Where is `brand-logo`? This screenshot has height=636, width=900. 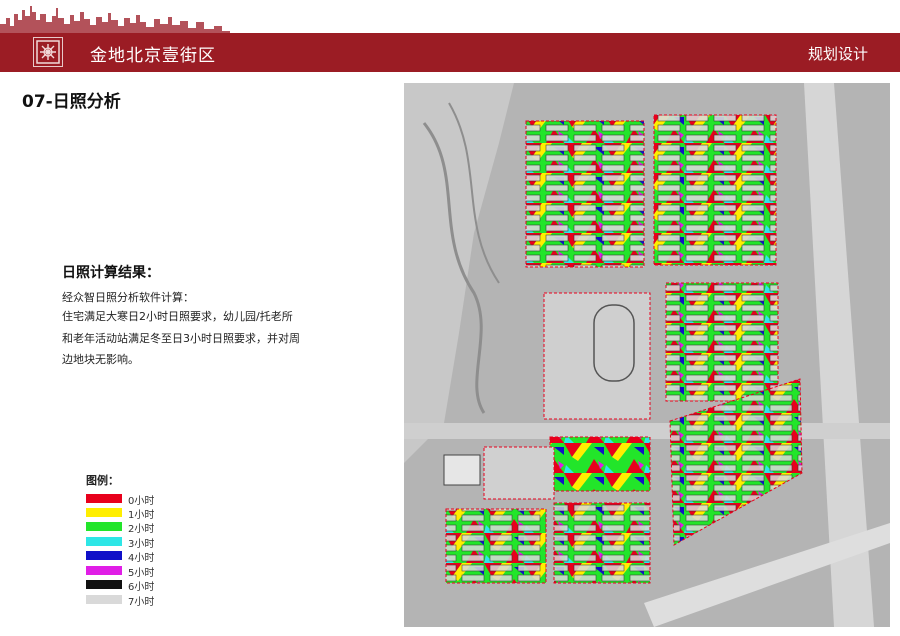 brand-logo is located at coordinates (48, 52).